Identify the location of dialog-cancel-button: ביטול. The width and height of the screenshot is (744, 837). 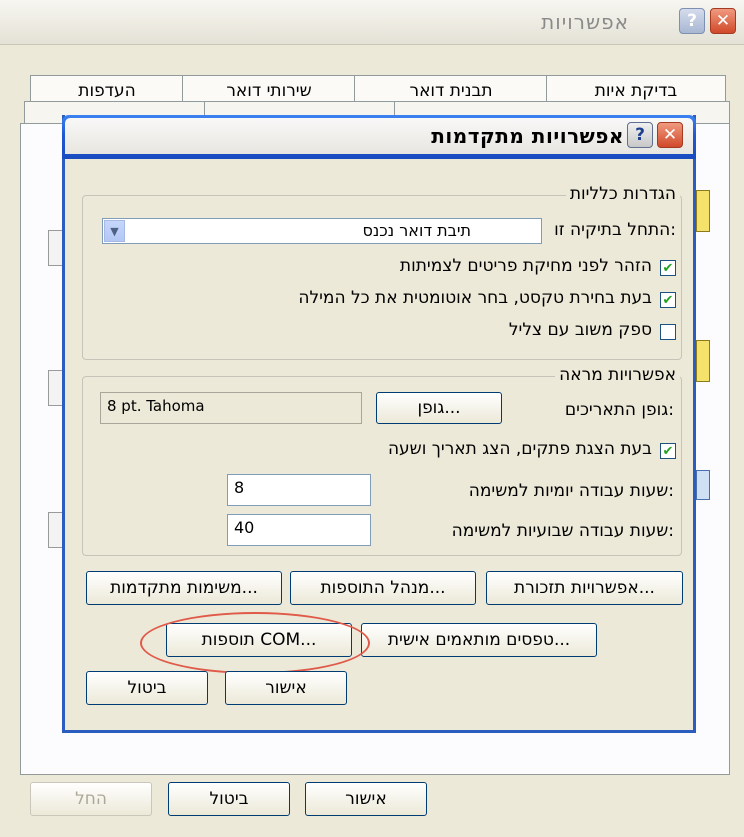
(147, 688).